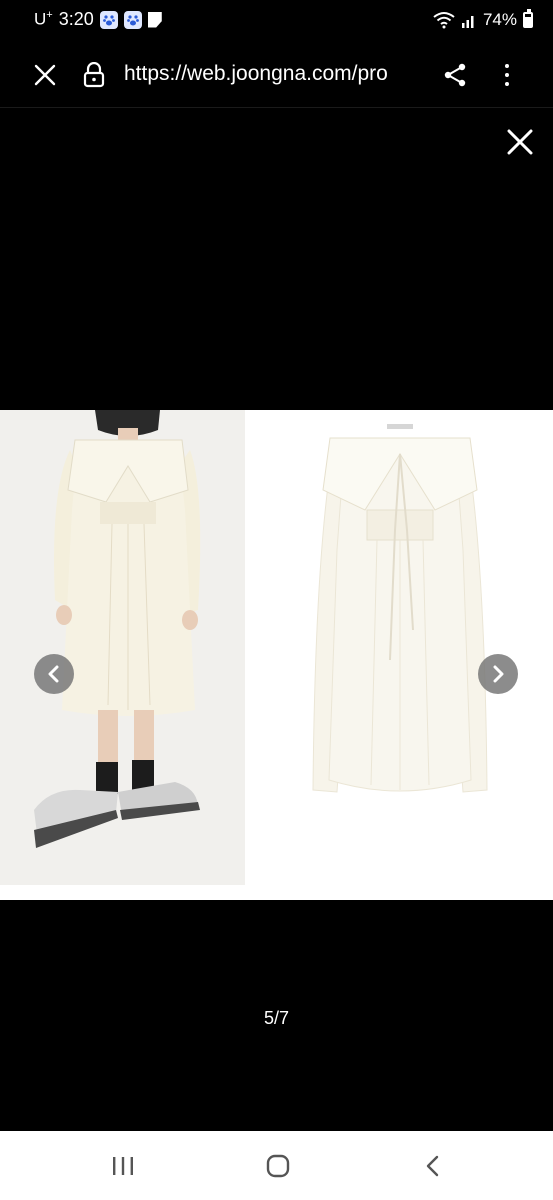 This screenshot has height=1200, width=553. Describe the element at coordinates (273, 77) in the screenshot. I see `url-field: https://web.joongna.com/pro` at that location.